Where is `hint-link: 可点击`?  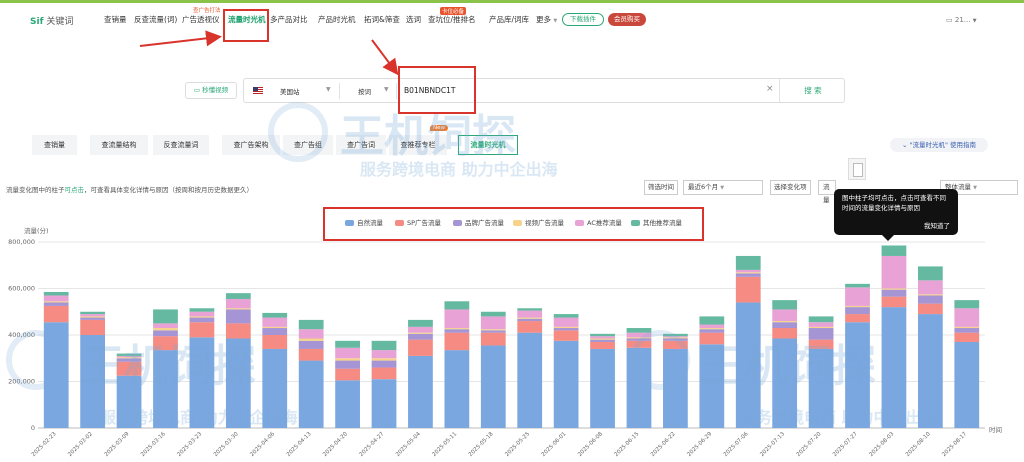 hint-link: 可点击 is located at coordinates (75, 190).